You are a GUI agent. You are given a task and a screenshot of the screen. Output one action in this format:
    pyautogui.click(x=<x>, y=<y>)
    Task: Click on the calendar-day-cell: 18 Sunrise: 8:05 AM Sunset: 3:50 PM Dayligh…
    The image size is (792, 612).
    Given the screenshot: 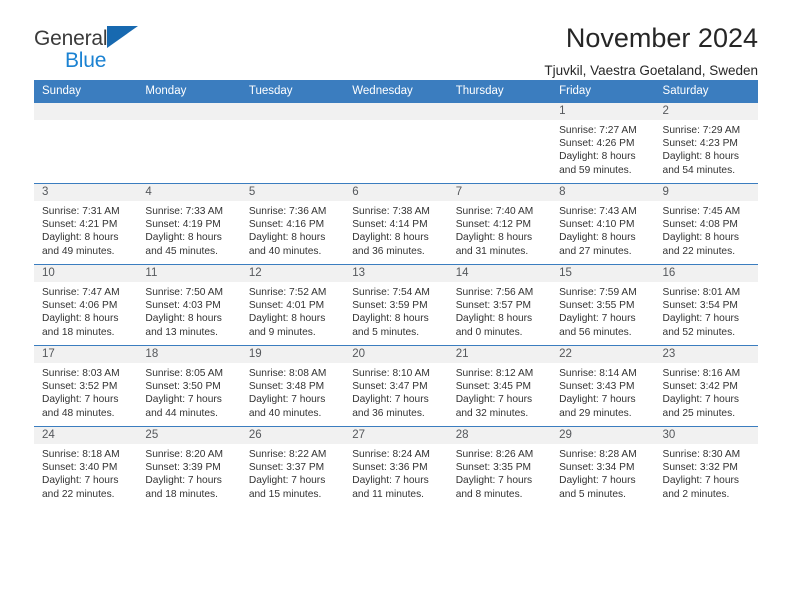 What is the action you would take?
    pyautogui.click(x=189, y=386)
    